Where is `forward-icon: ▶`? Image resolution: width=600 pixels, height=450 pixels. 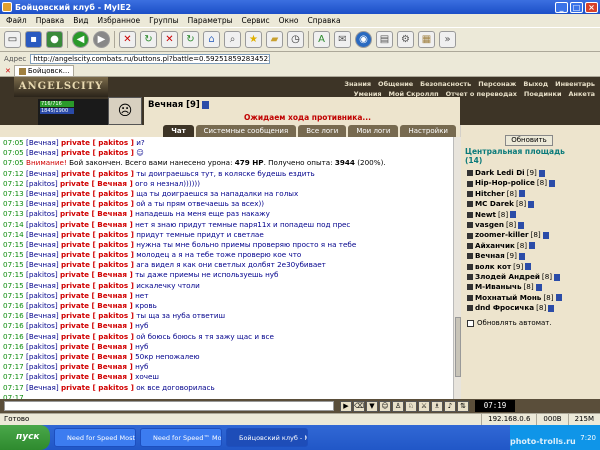
forward-icon: ▶ is located at coordinates (101, 39).